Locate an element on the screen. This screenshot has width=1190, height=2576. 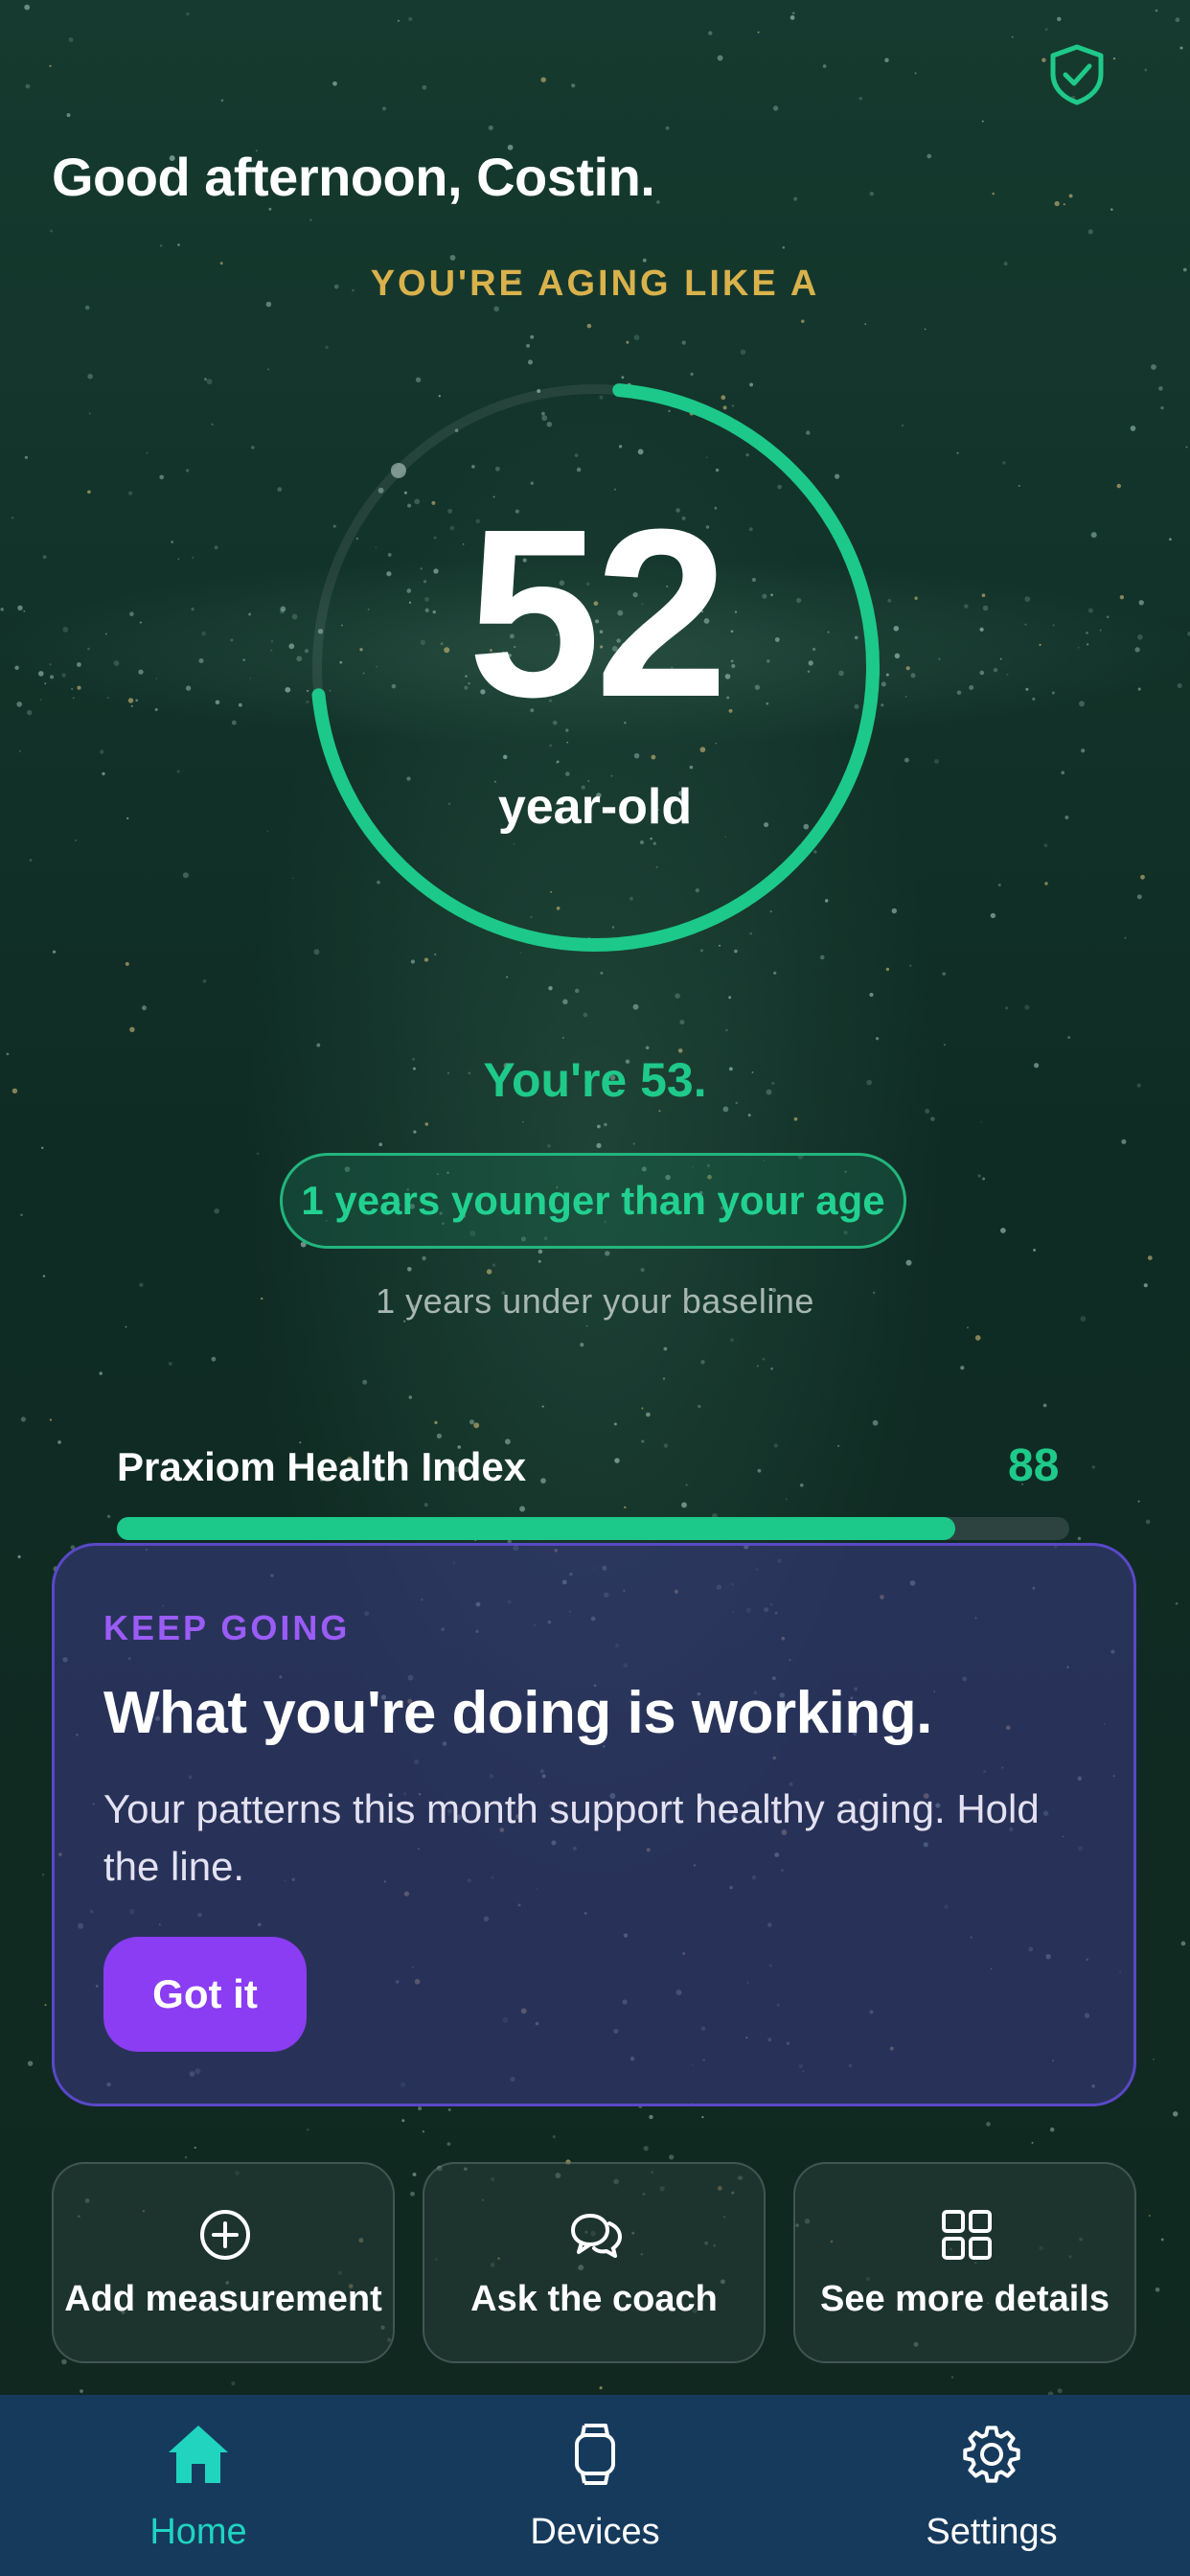
add-measurement-button: Add measurement is located at coordinates (224, 2262).